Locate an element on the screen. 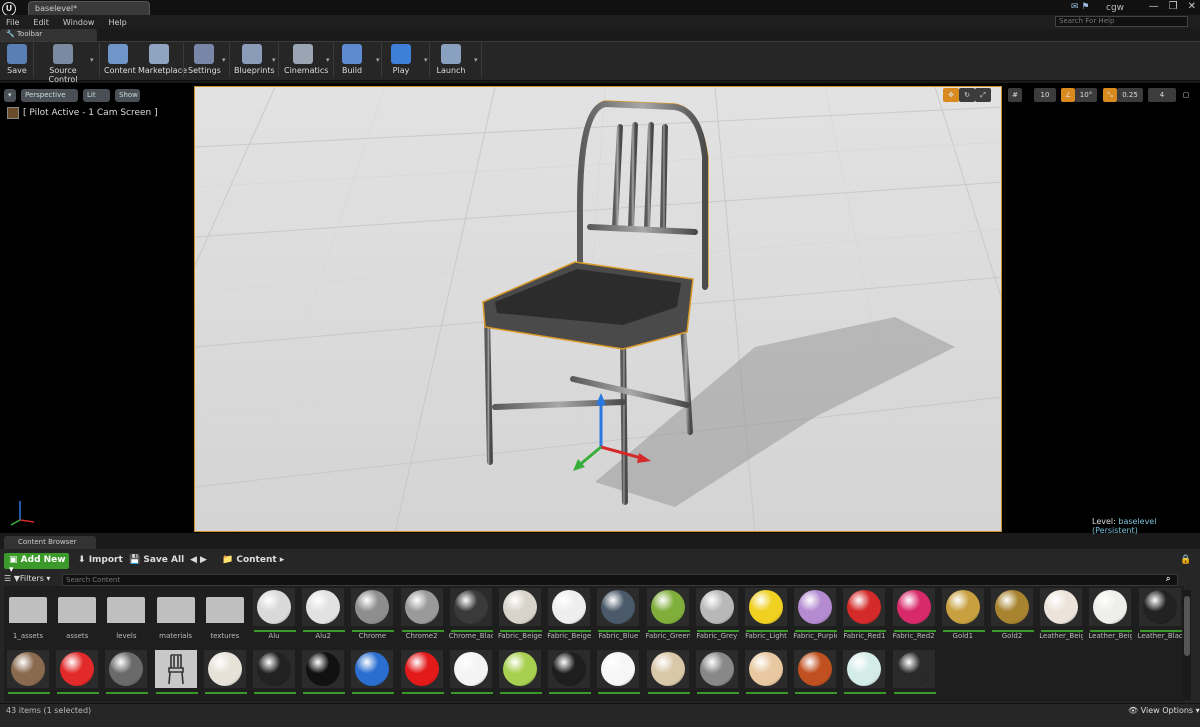 The image size is (1200, 727). menu-window: Window is located at coordinates (79, 22).